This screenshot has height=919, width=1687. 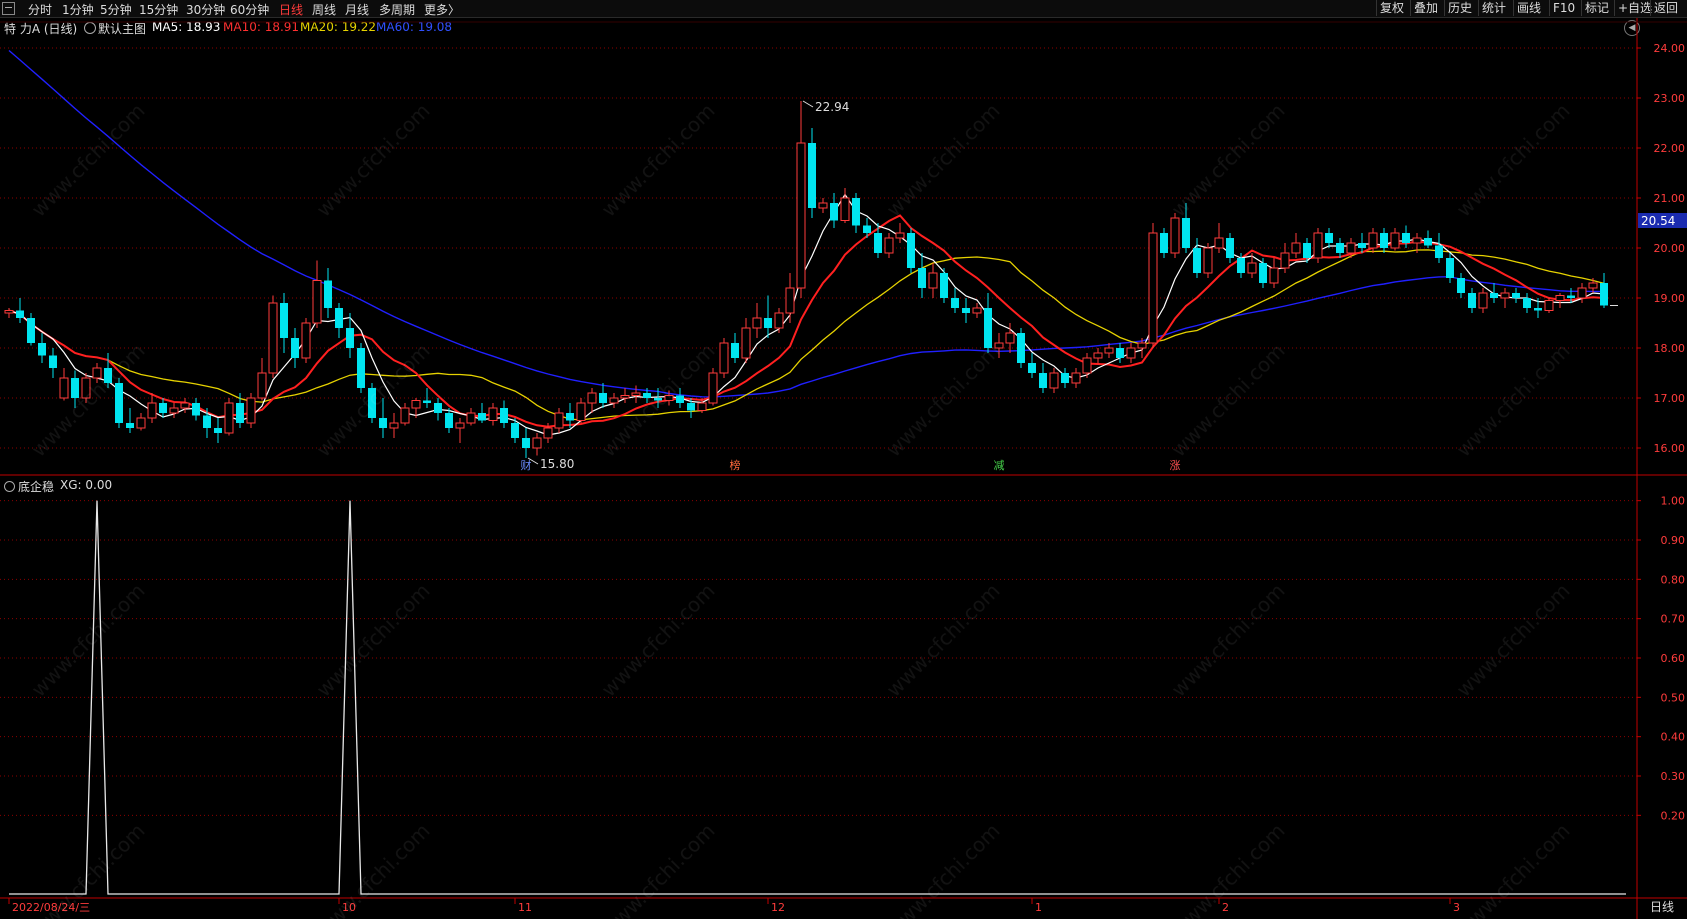 I want to click on toolbar-button-5: F10, so click(x=1563, y=8).